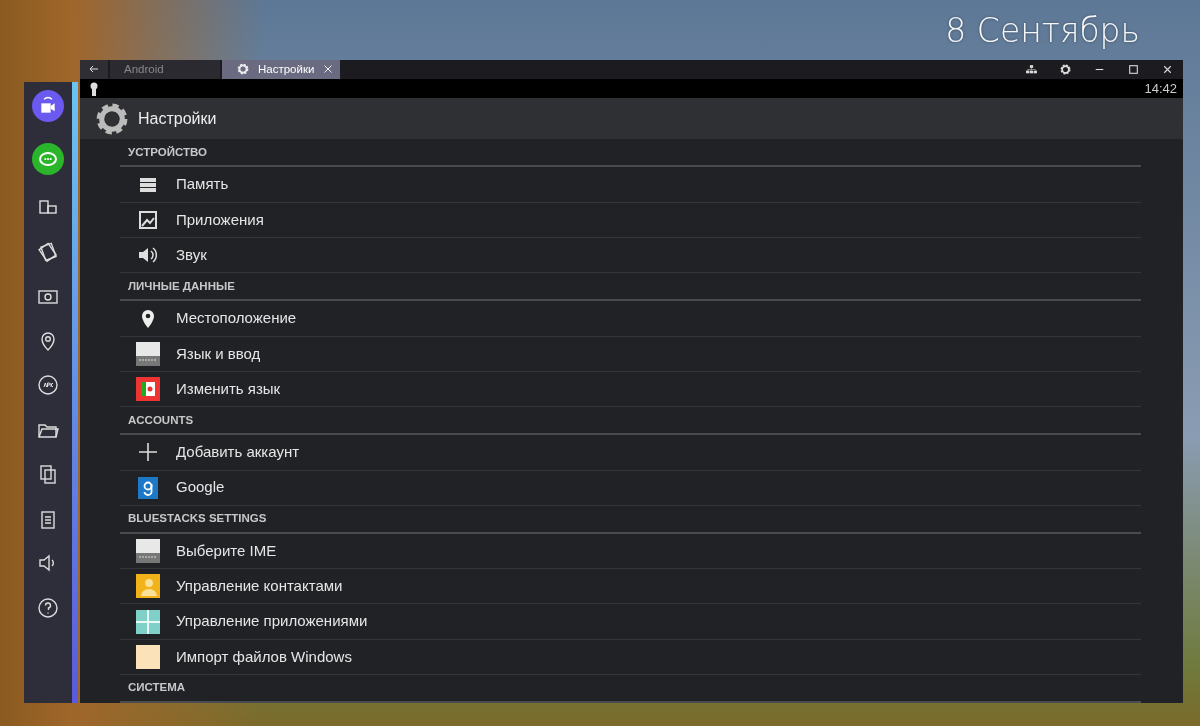 This screenshot has height=726, width=1200. I want to click on back-arrow-icon, so click(94, 69).